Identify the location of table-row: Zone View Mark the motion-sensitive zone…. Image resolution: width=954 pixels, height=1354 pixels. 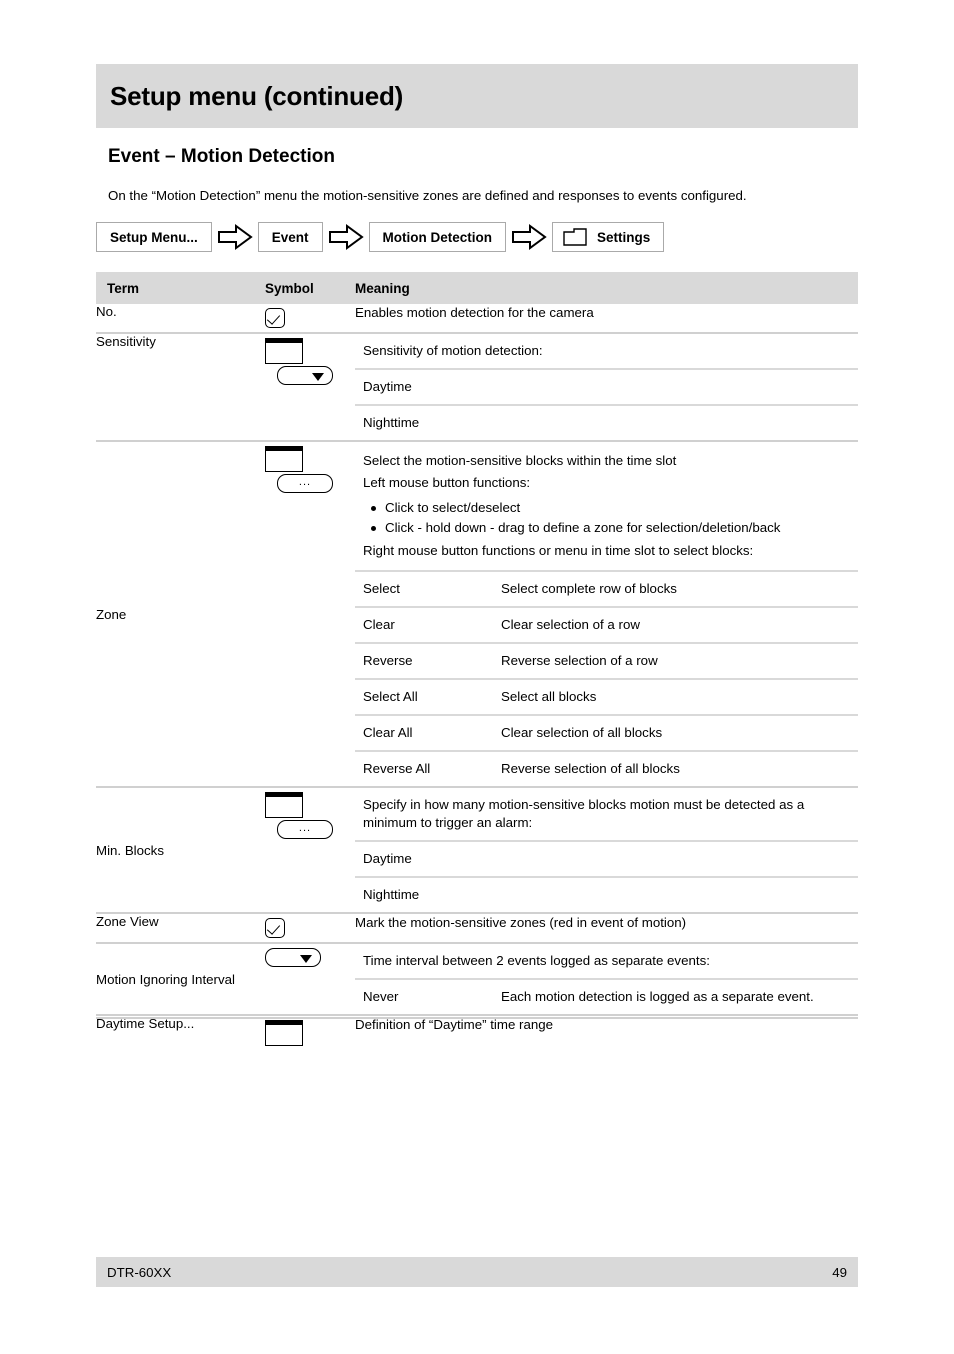
(477, 927).